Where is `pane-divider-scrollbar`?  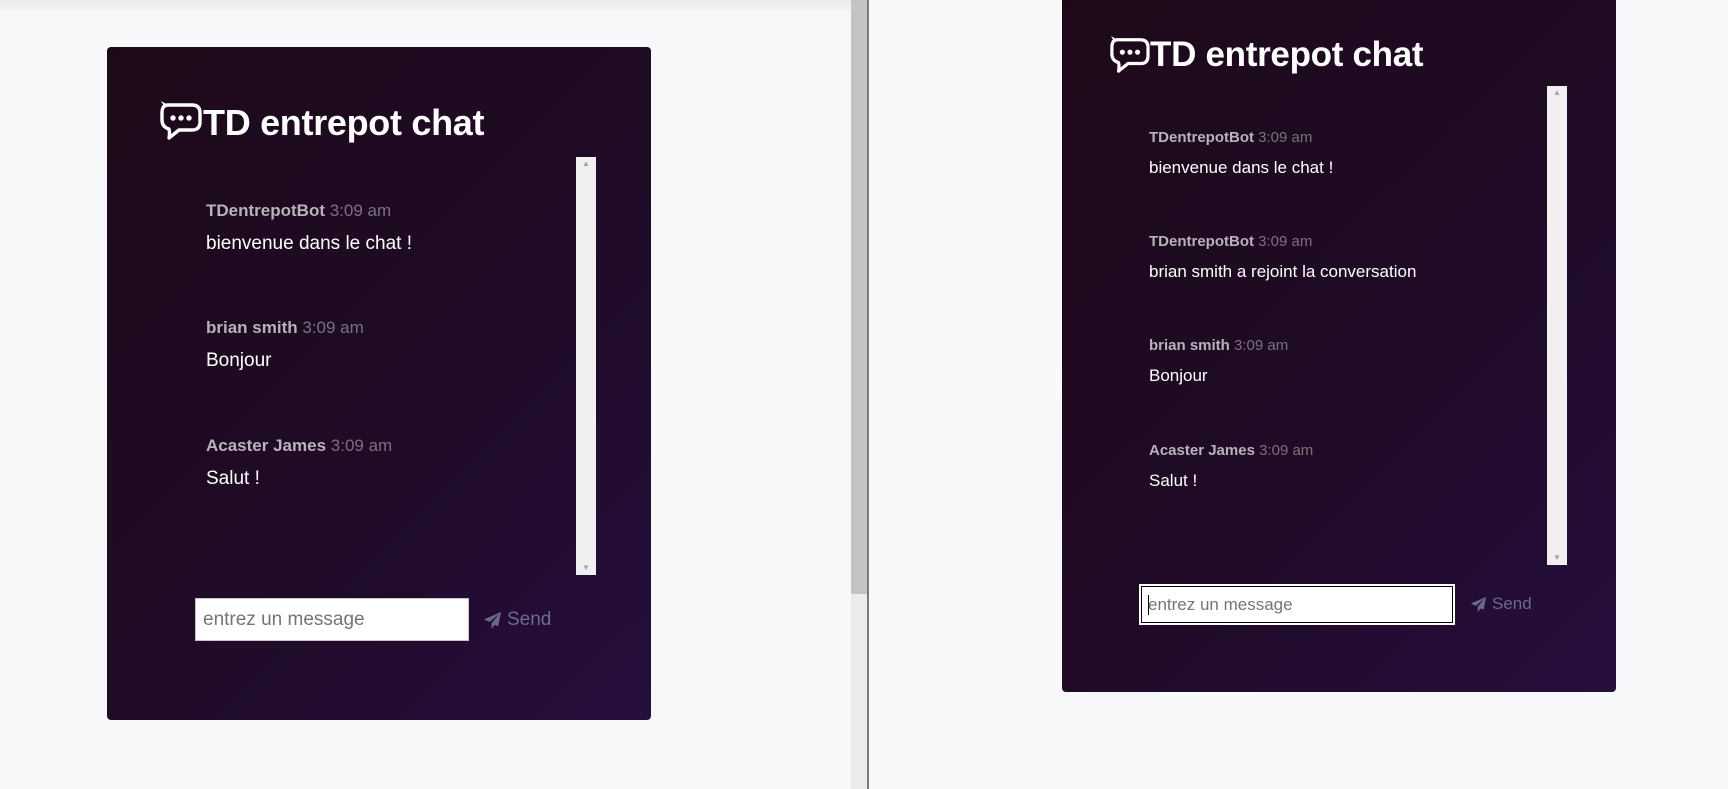
pane-divider-scrollbar is located at coordinates (860, 394).